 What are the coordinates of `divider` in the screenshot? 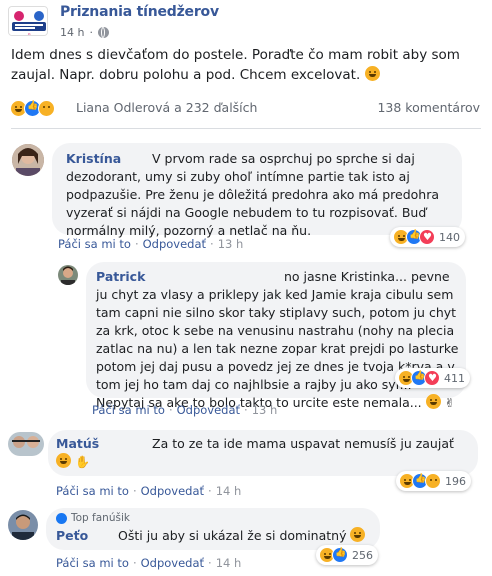 It's located at (246, 128).